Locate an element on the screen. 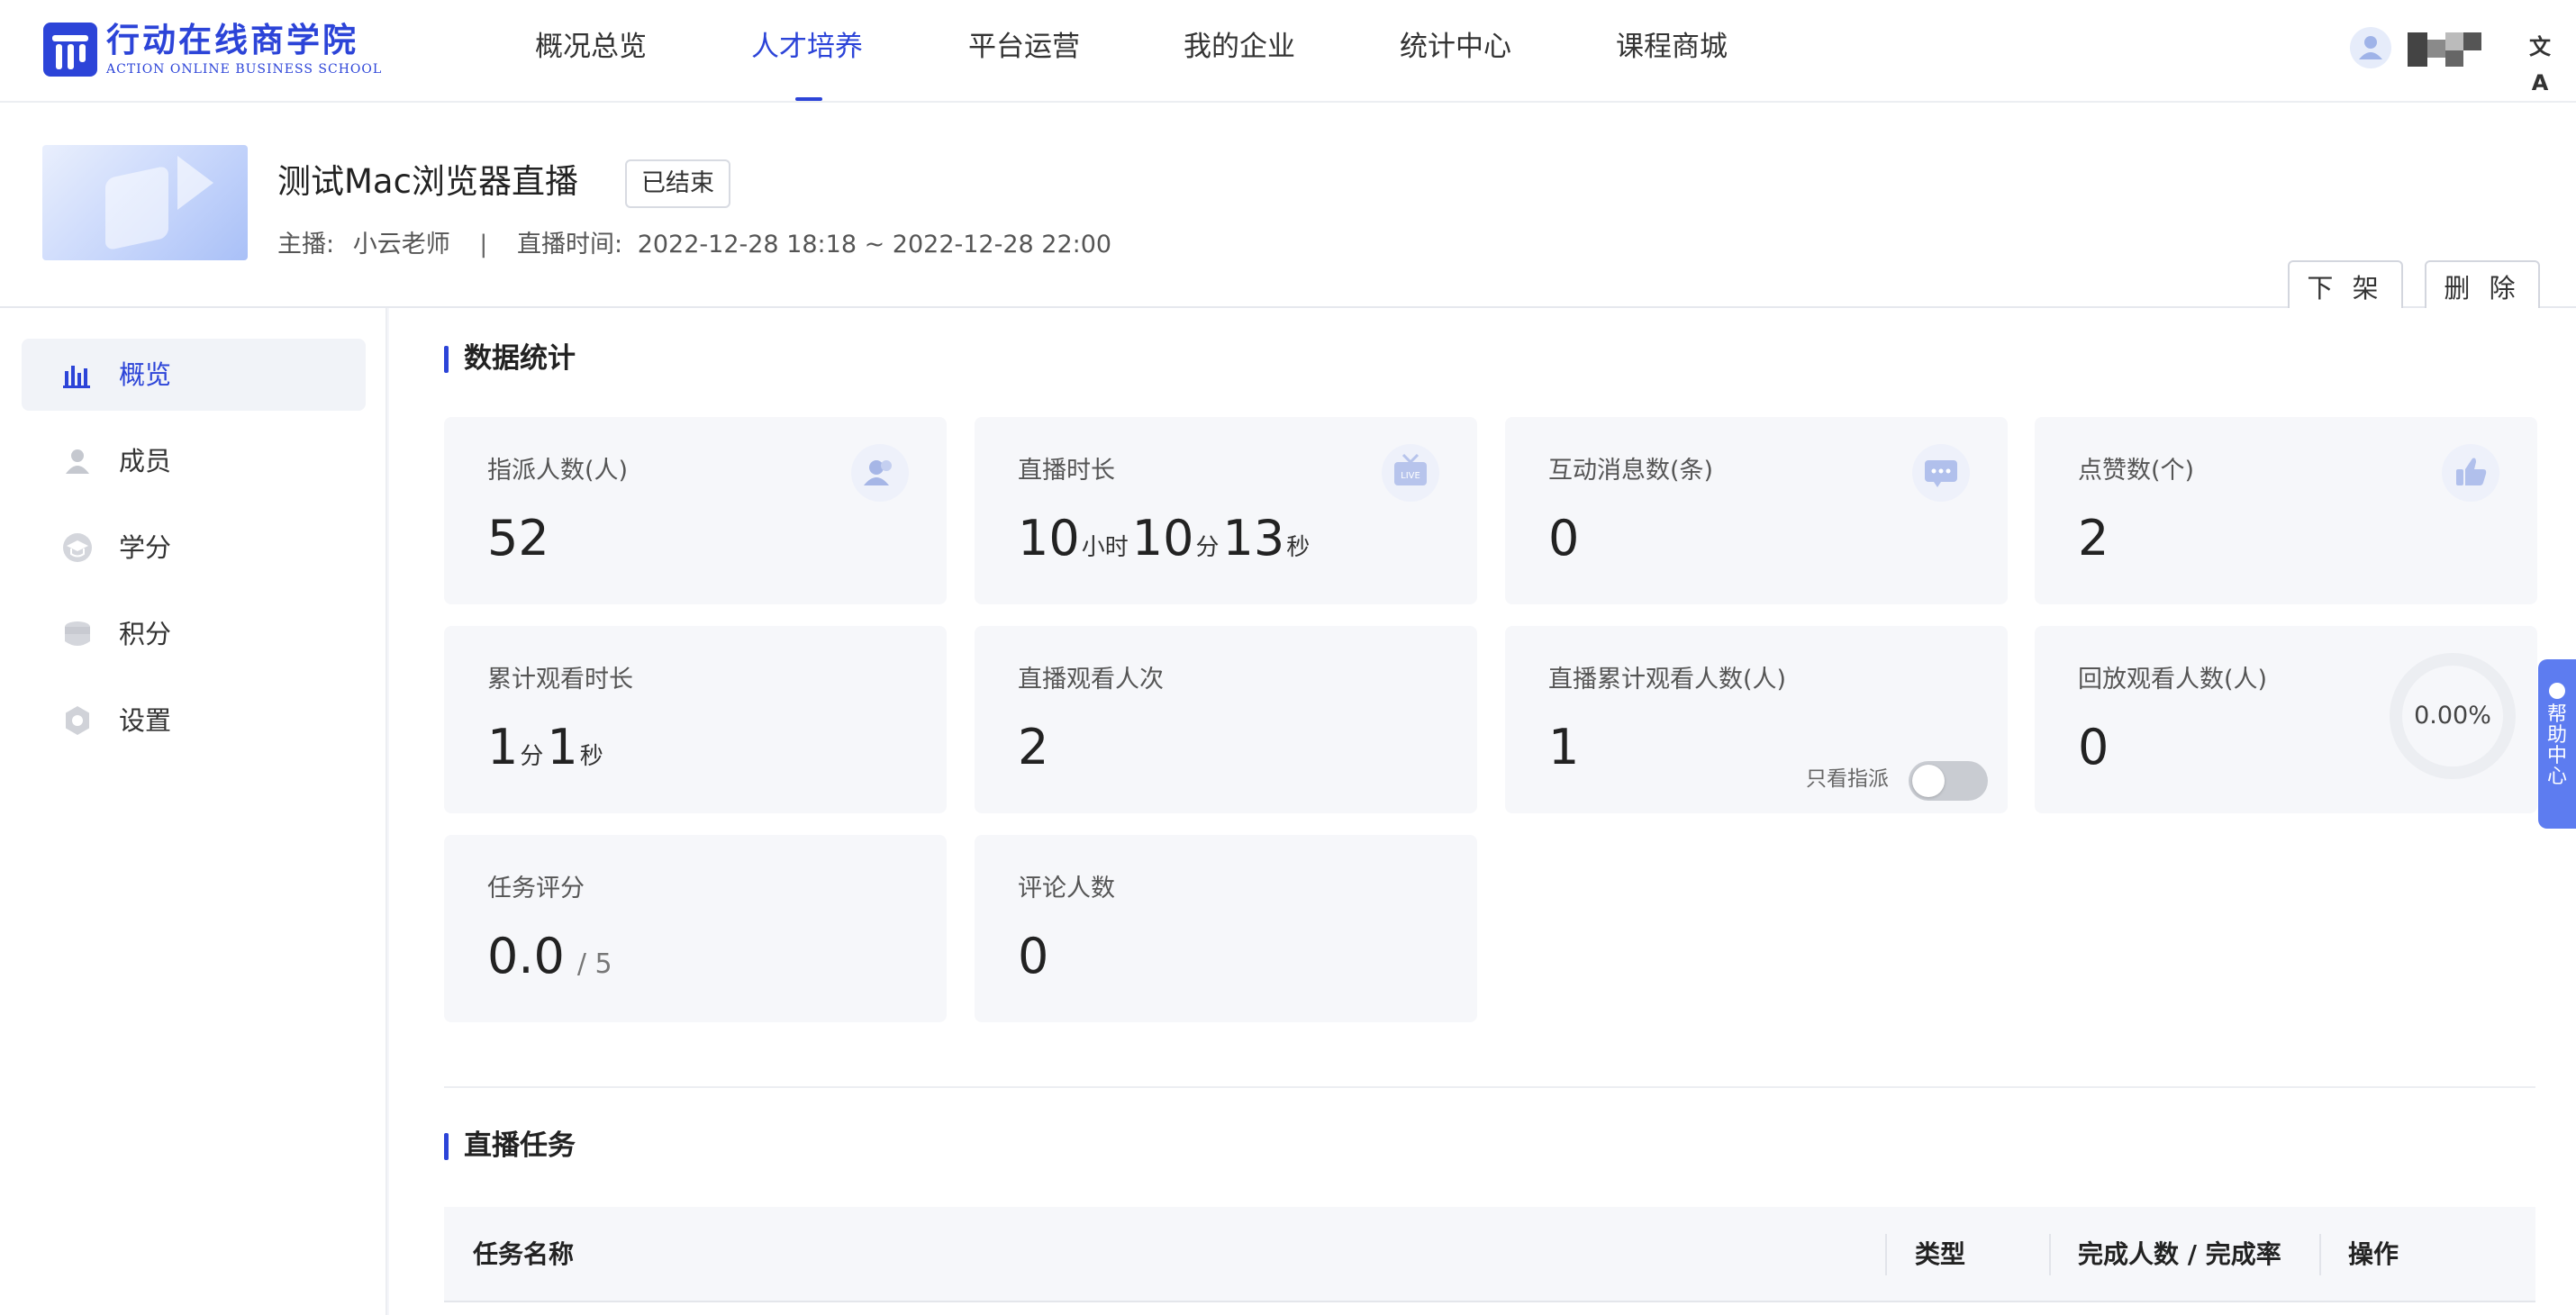 Image resolution: width=2576 pixels, height=1315 pixels. stat-card-duration: 直播时长 10小时10分13秒 LIVE is located at coordinates (1226, 510).